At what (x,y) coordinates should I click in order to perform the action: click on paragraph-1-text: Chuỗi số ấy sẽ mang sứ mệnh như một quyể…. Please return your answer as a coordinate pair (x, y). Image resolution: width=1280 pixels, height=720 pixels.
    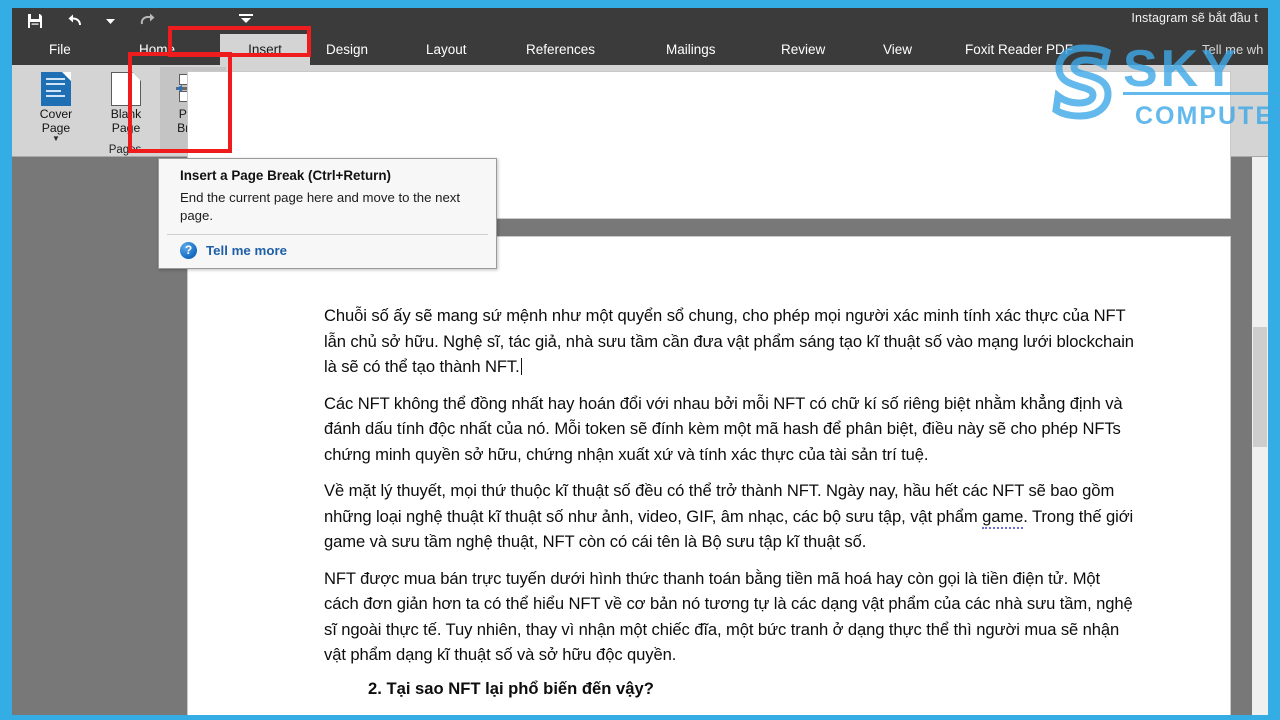
    Looking at the image, I should click on (729, 341).